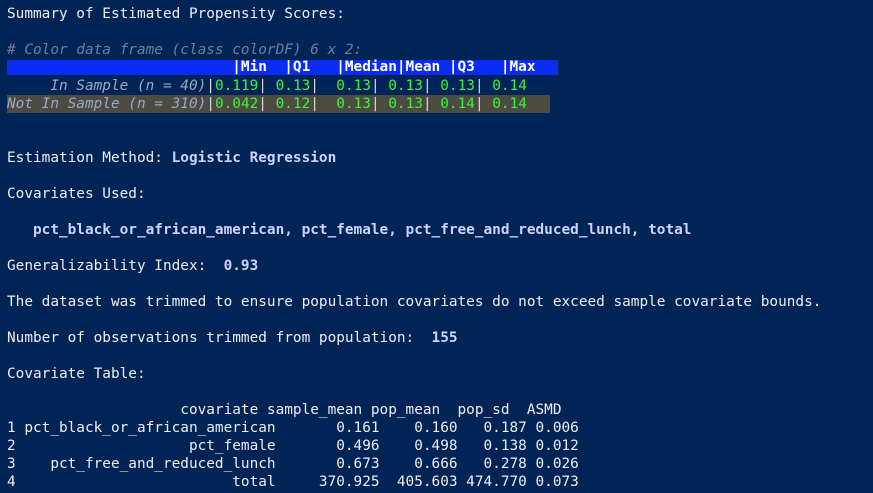 This screenshot has height=493, width=873. I want to click on row-label-in-sample: In Sample (n = 40), so click(107, 86).